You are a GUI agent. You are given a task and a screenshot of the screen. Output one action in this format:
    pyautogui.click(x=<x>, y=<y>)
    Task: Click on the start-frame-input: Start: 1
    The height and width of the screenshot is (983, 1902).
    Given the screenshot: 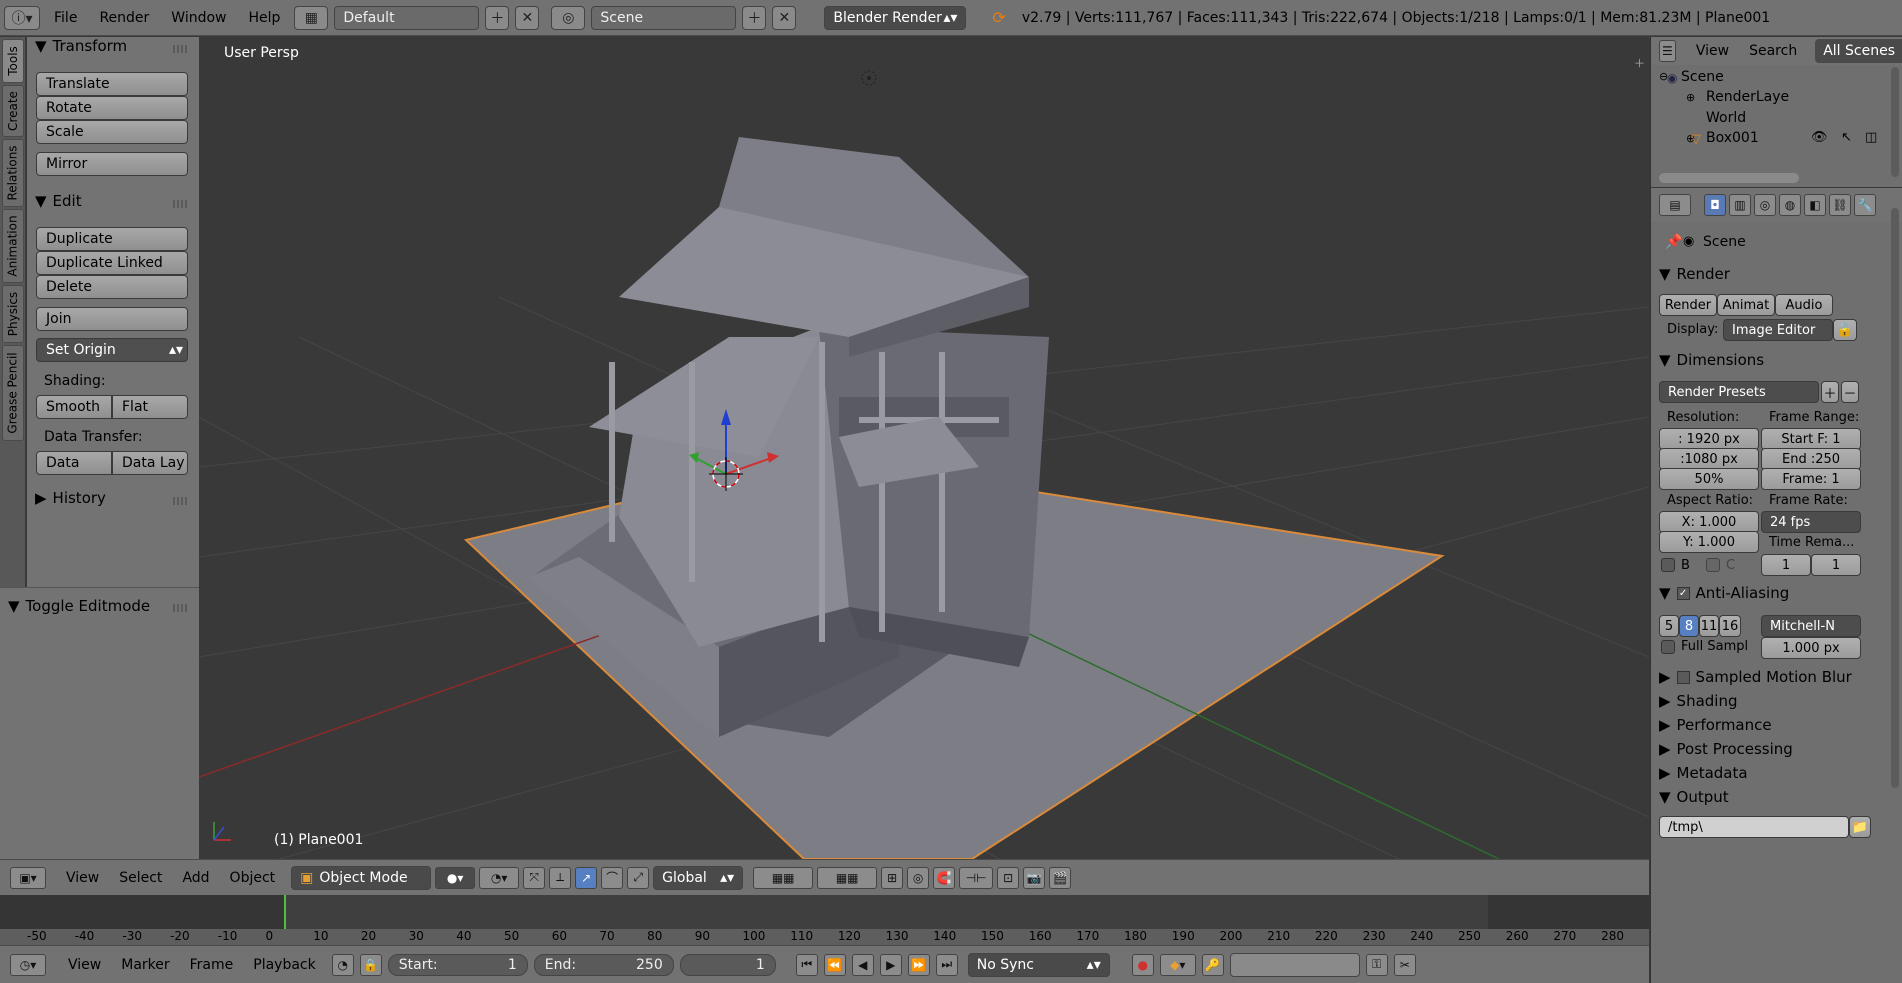 What is the action you would take?
    pyautogui.click(x=457, y=964)
    